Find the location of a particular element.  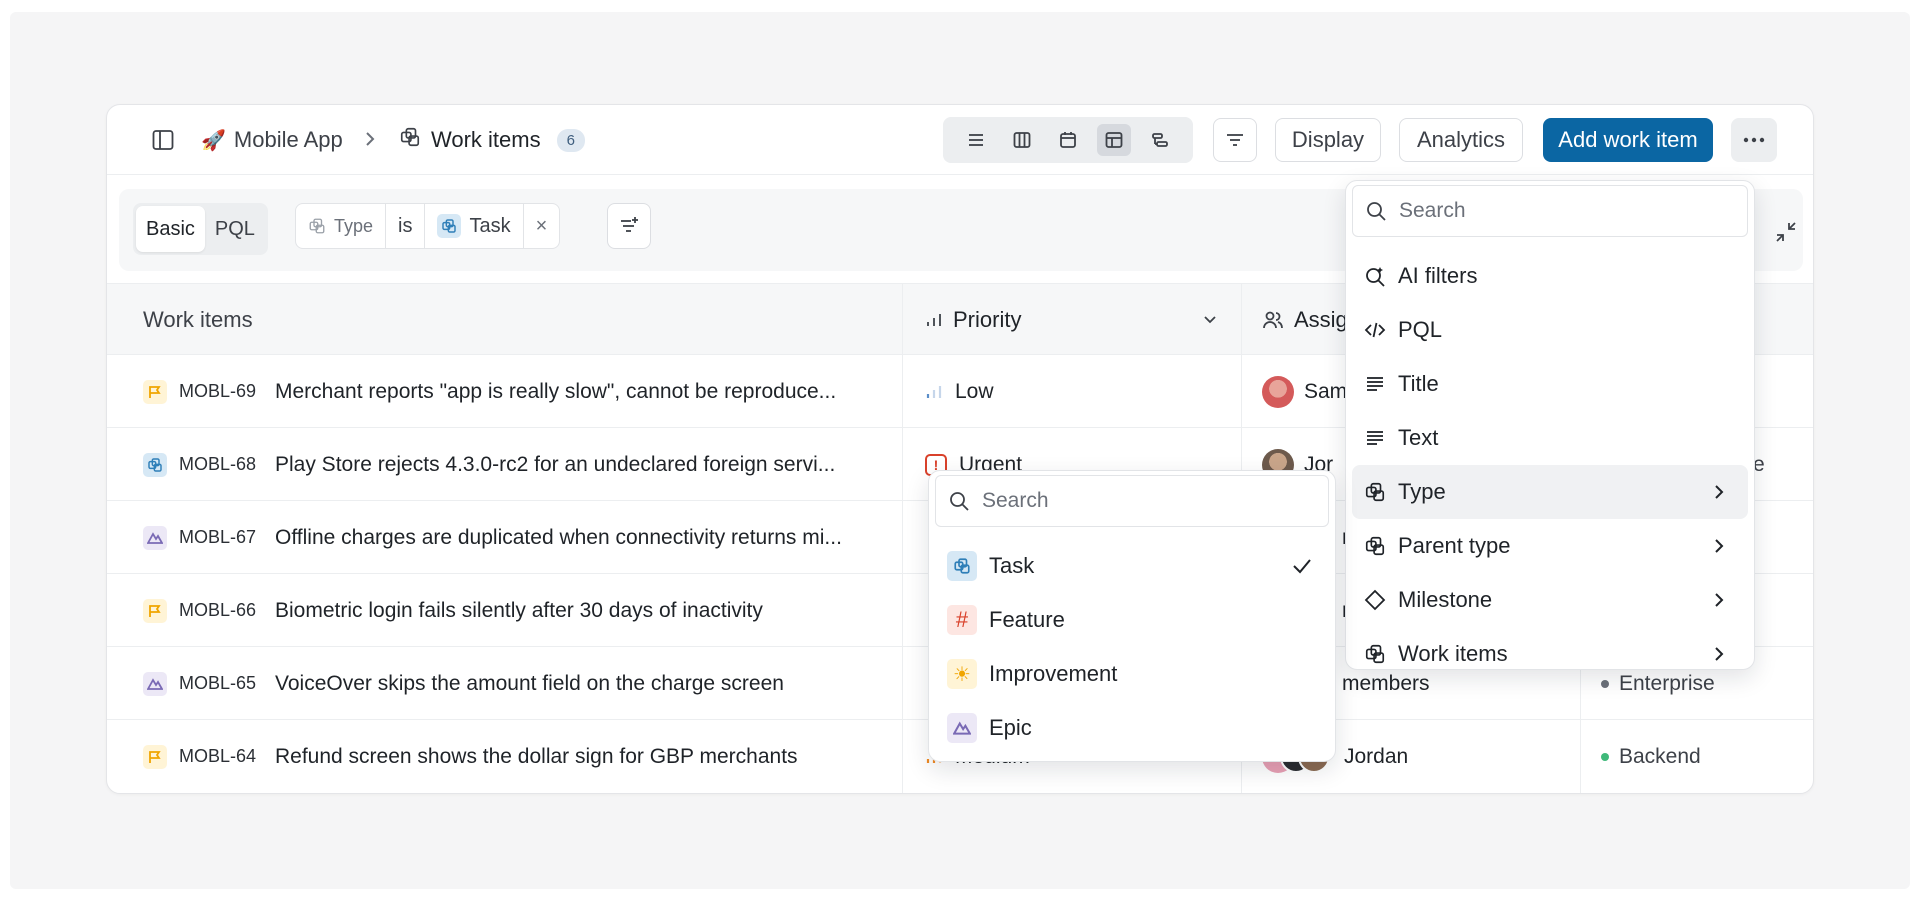

breadcrumb-project: 🚀 Mobile App is located at coordinates (272, 140).